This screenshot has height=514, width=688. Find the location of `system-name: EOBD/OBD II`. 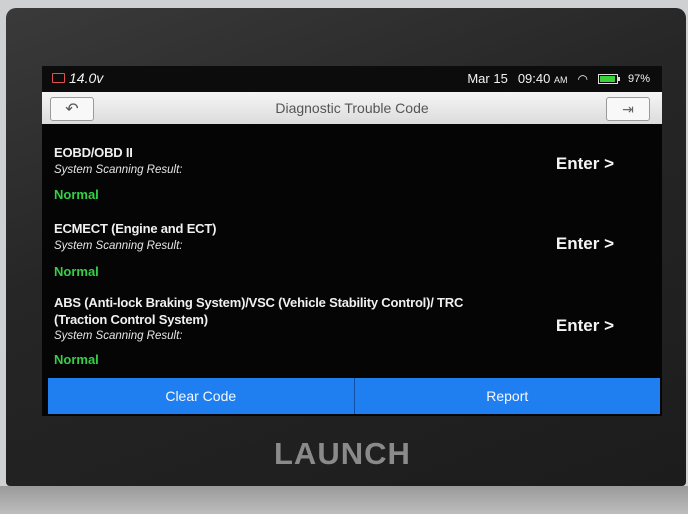

system-name: EOBD/OBD II is located at coordinates (93, 152).